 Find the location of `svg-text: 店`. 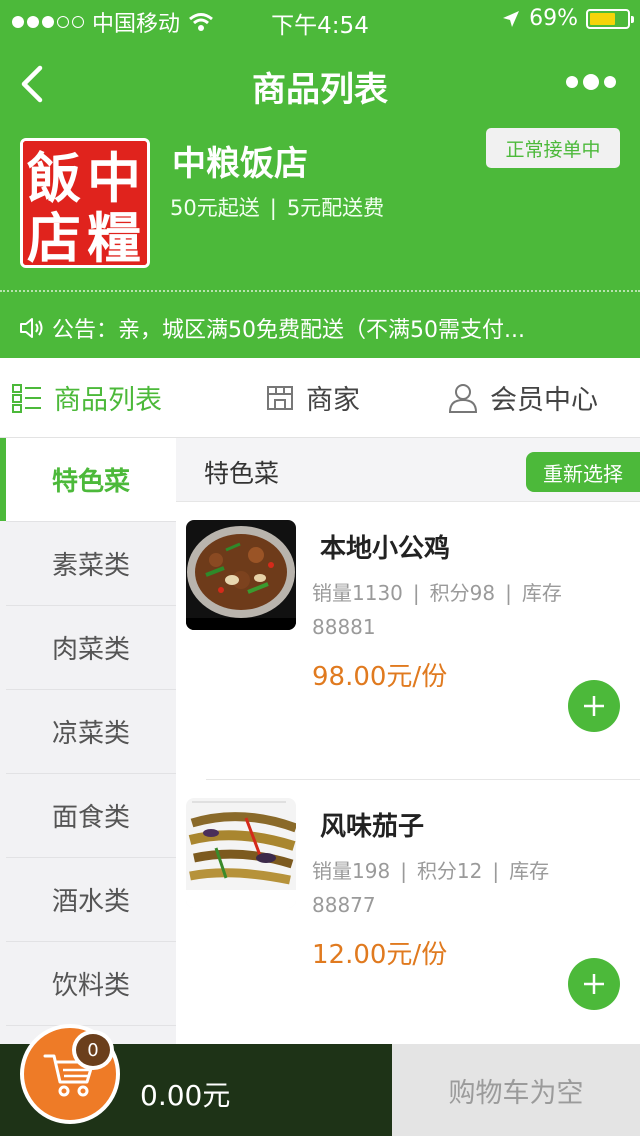

svg-text: 店 is located at coordinates (54, 235).